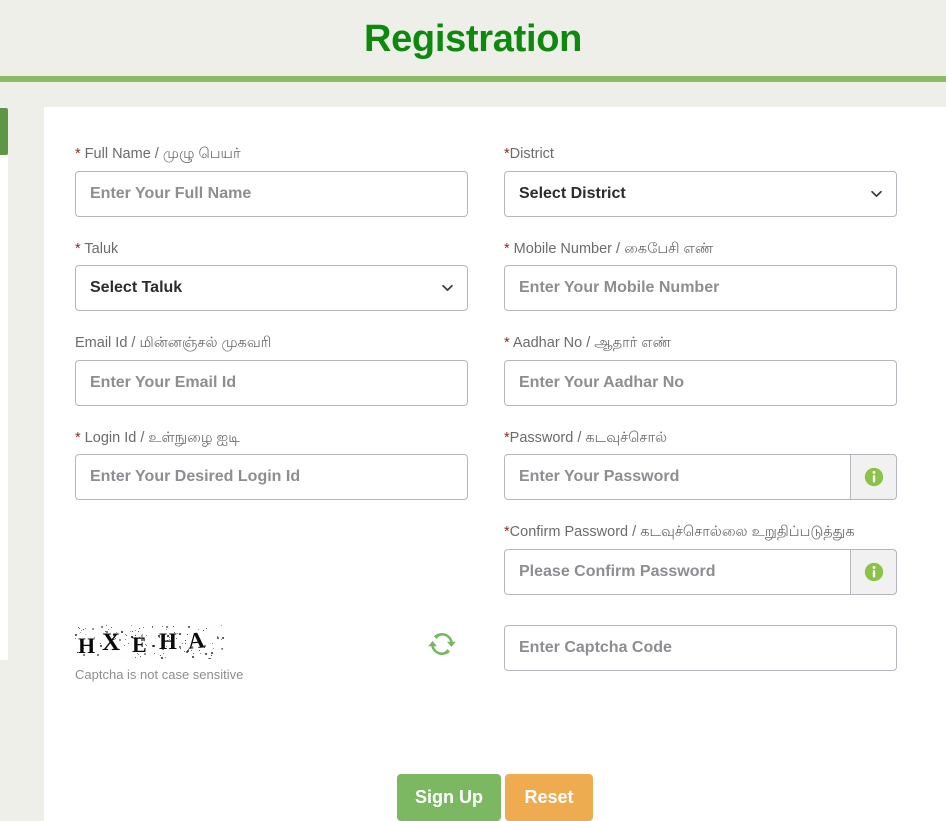 This screenshot has width=946, height=821. What do you see at coordinates (159, 674) in the screenshot?
I see `captcha-note: Captcha is not case sensitive` at bounding box center [159, 674].